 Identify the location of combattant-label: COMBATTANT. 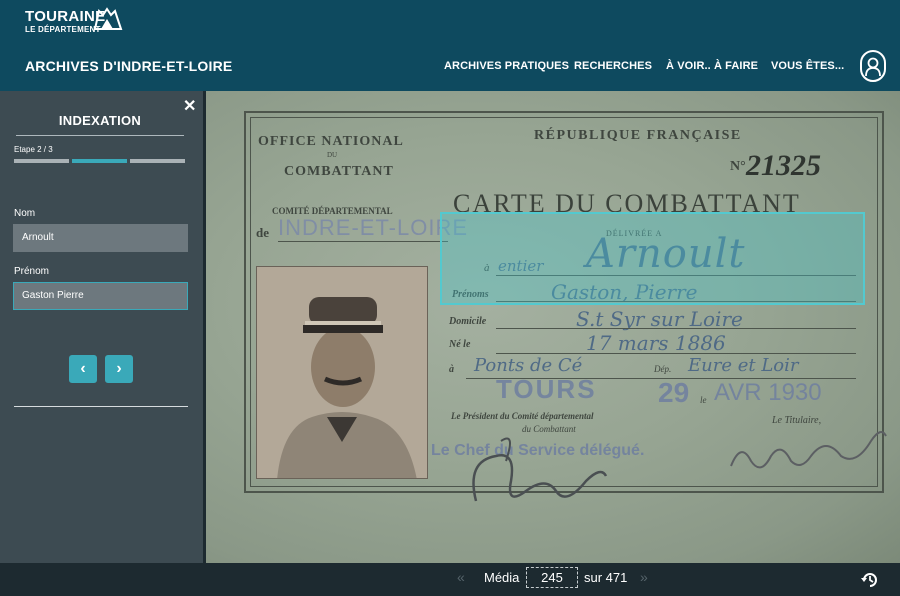
(339, 171).